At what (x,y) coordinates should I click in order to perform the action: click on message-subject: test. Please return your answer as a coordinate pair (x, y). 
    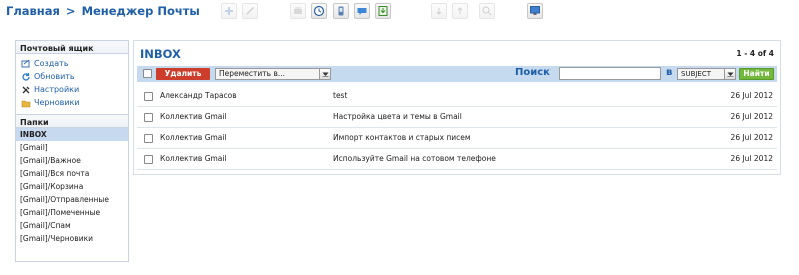
    Looking at the image, I should click on (340, 95).